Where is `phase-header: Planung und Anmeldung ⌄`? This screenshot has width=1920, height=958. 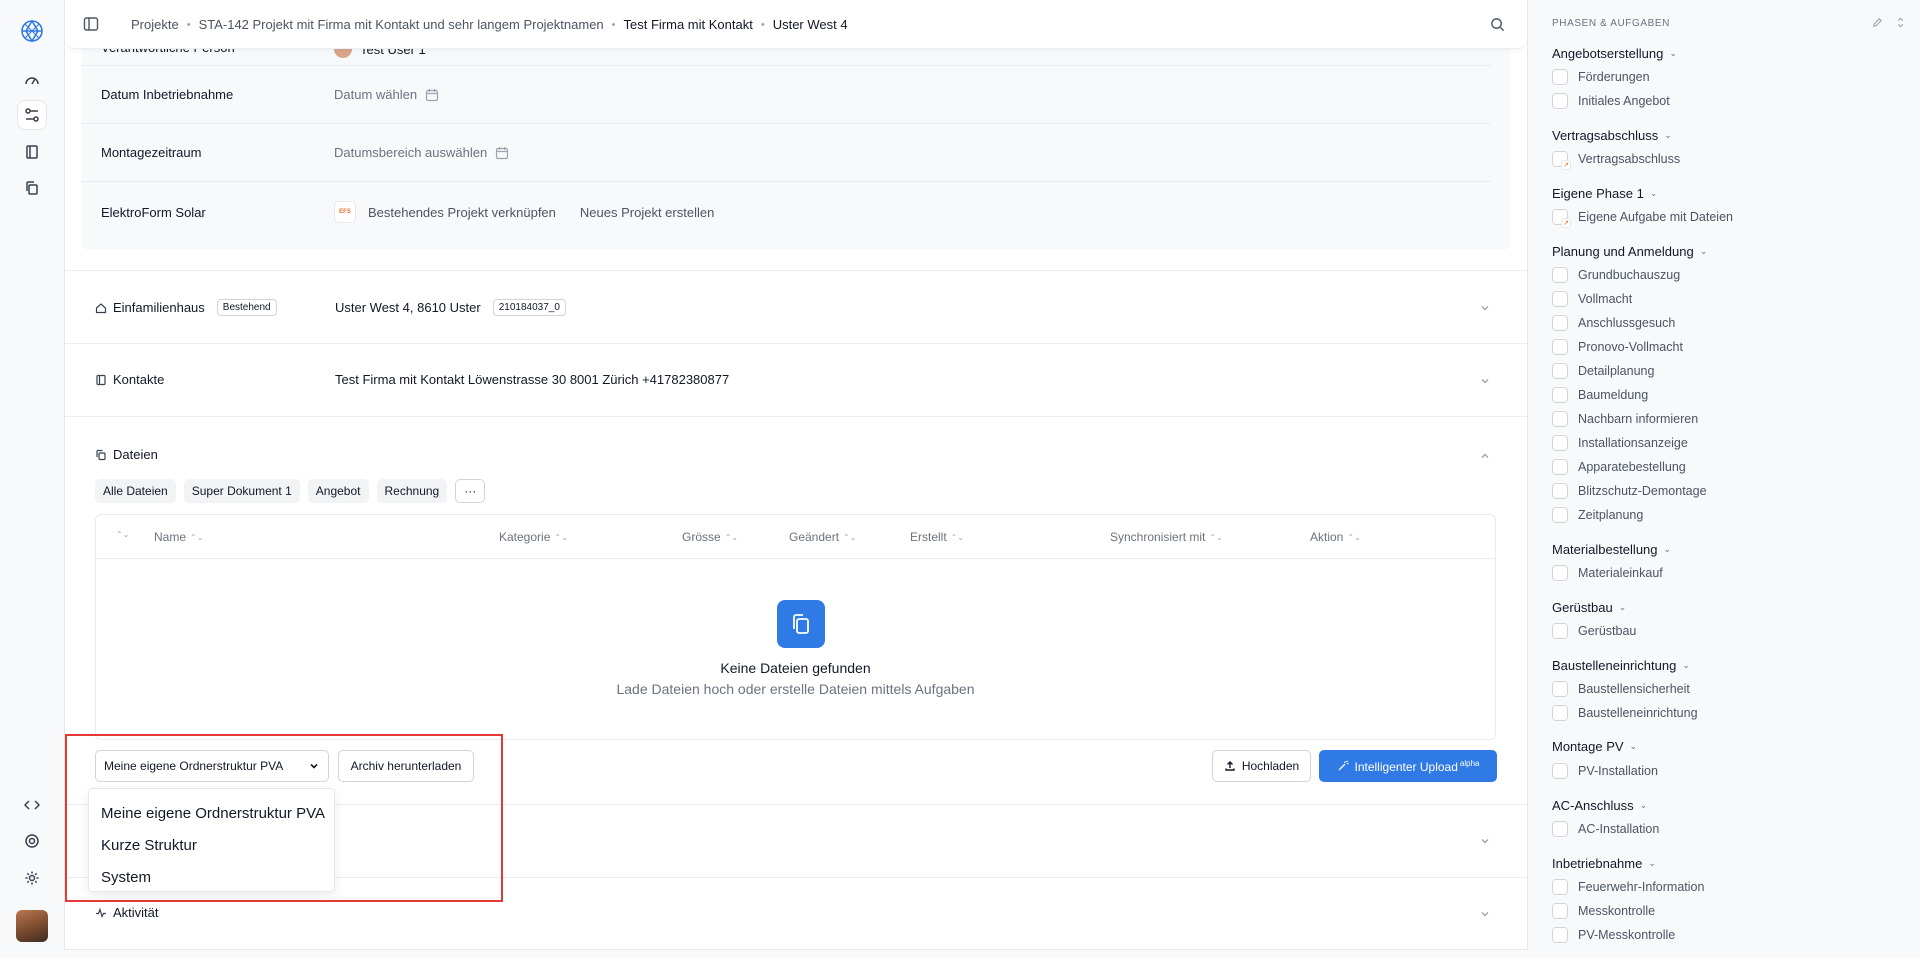 phase-header: Planung und Anmeldung ⌄ is located at coordinates (1629, 251).